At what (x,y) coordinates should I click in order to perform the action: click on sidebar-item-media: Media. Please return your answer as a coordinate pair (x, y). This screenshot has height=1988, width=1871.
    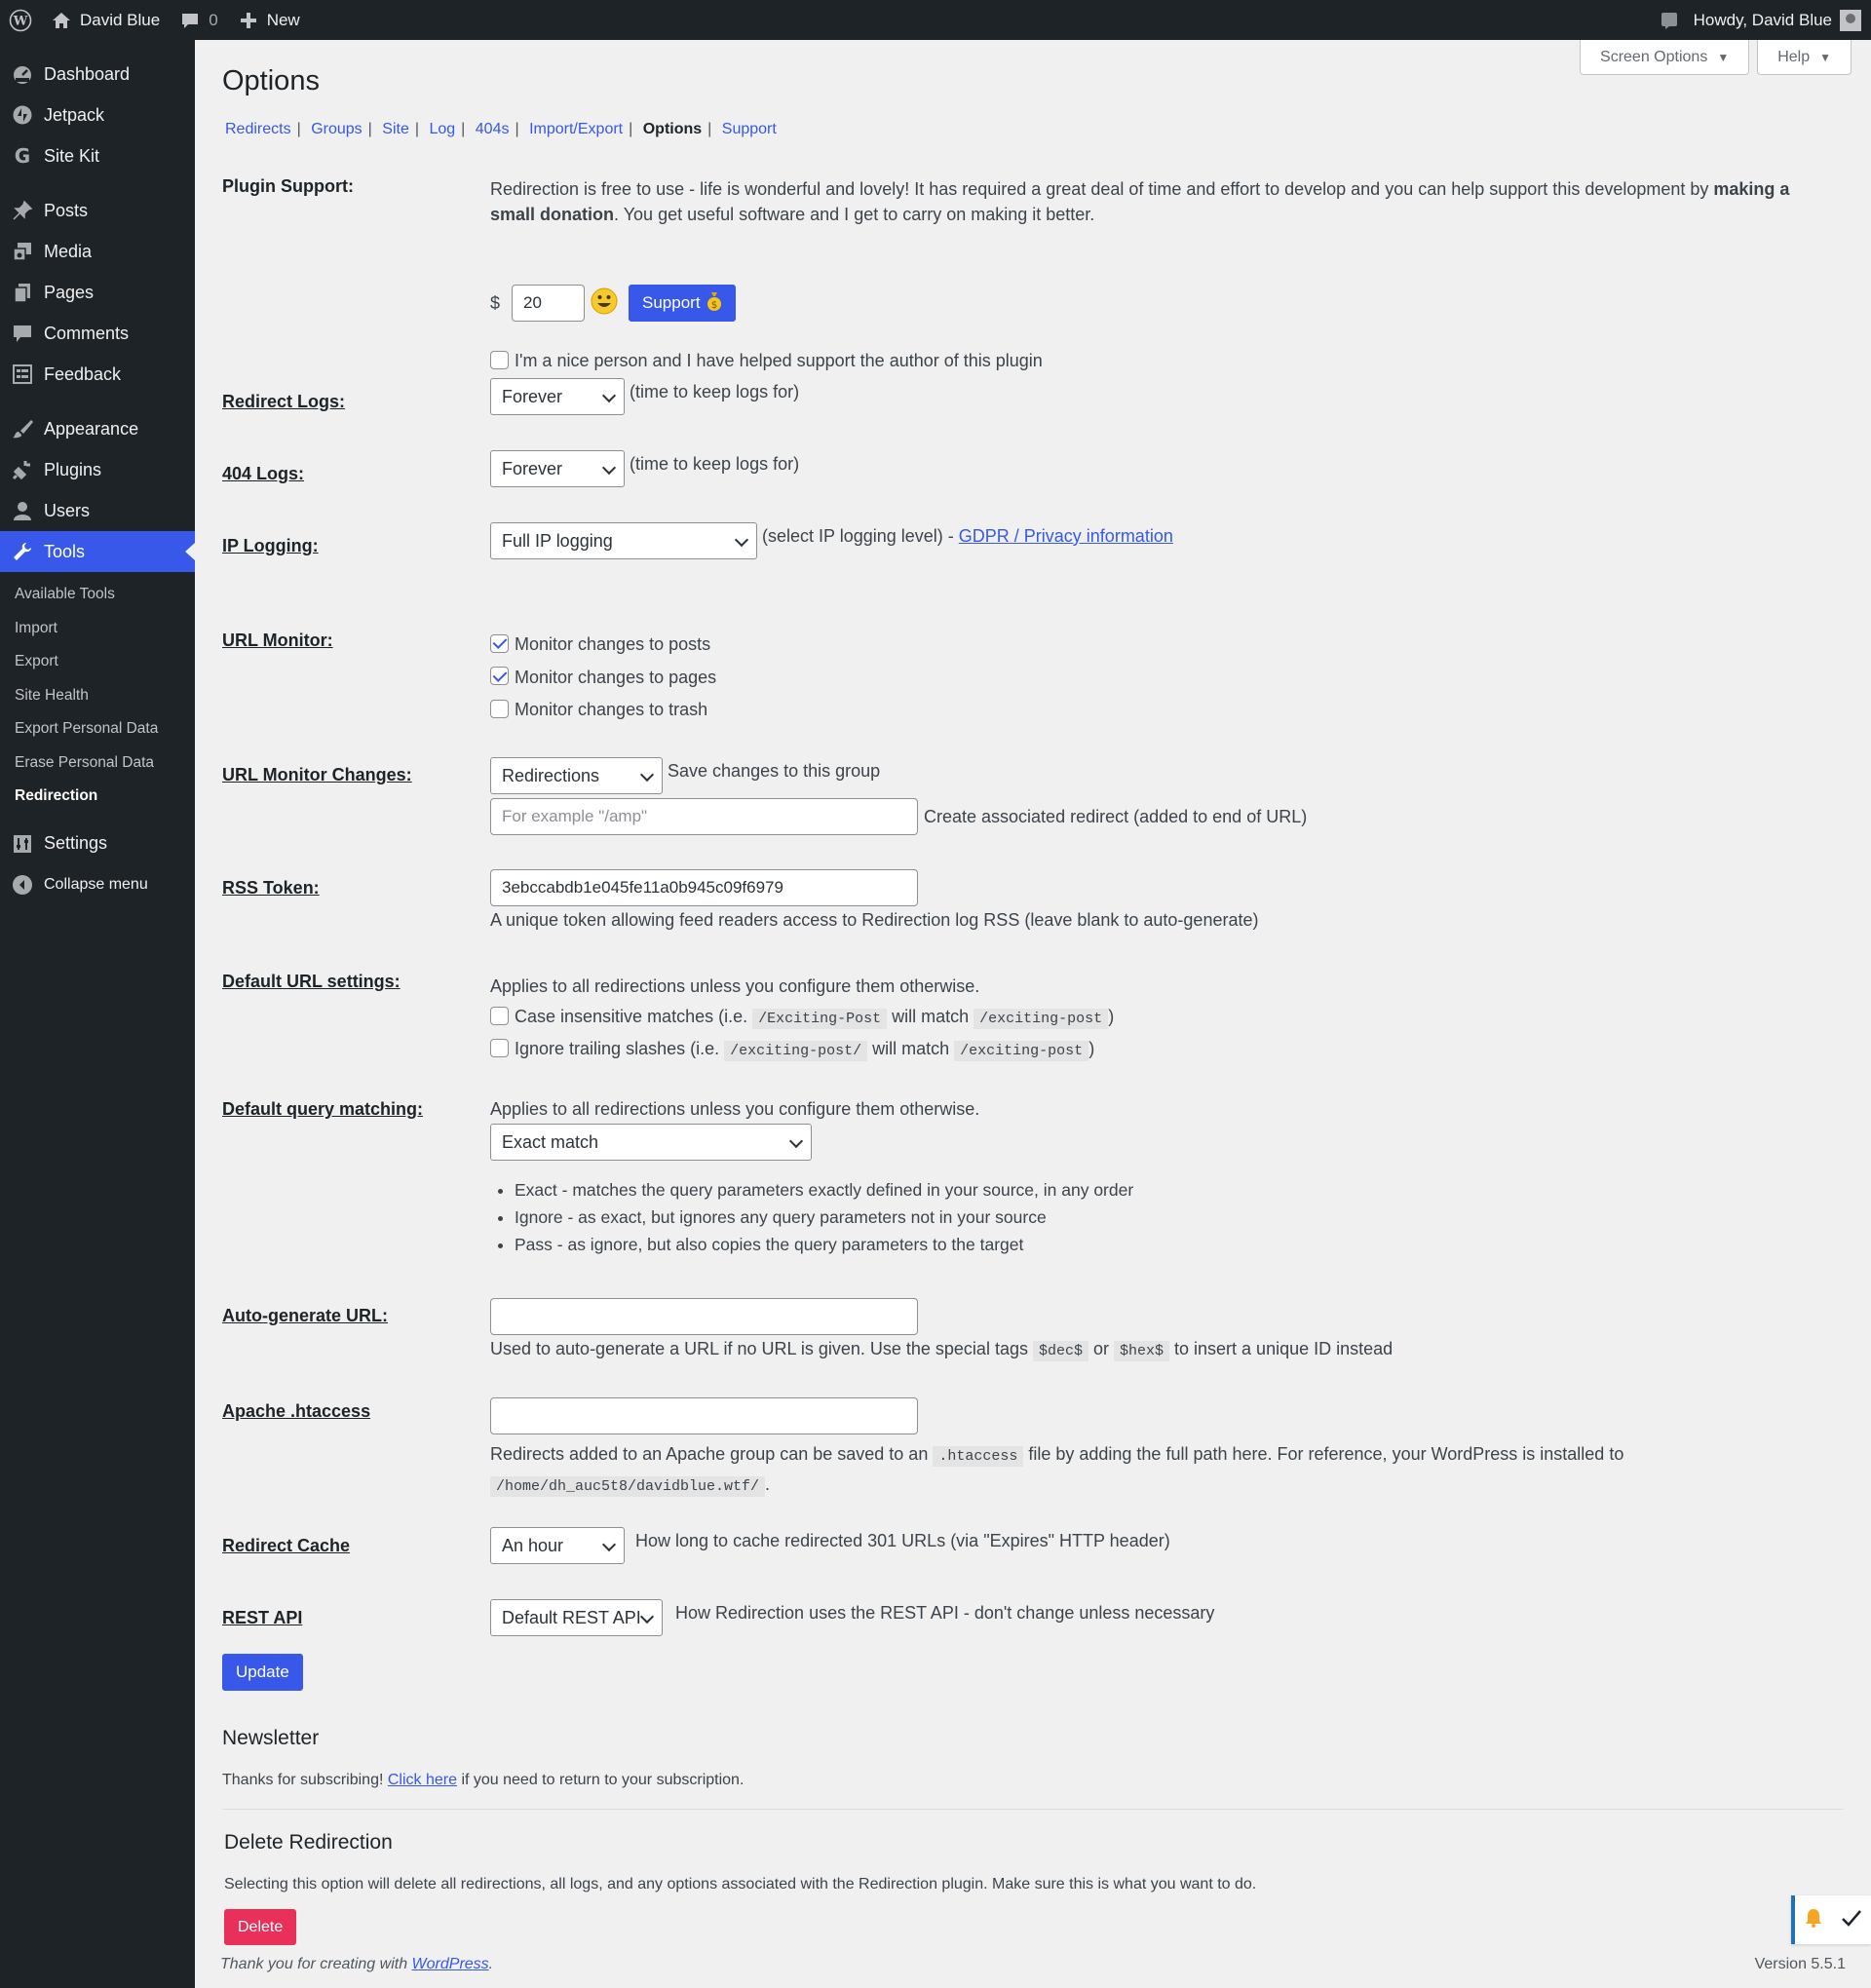
    Looking at the image, I should click on (97, 251).